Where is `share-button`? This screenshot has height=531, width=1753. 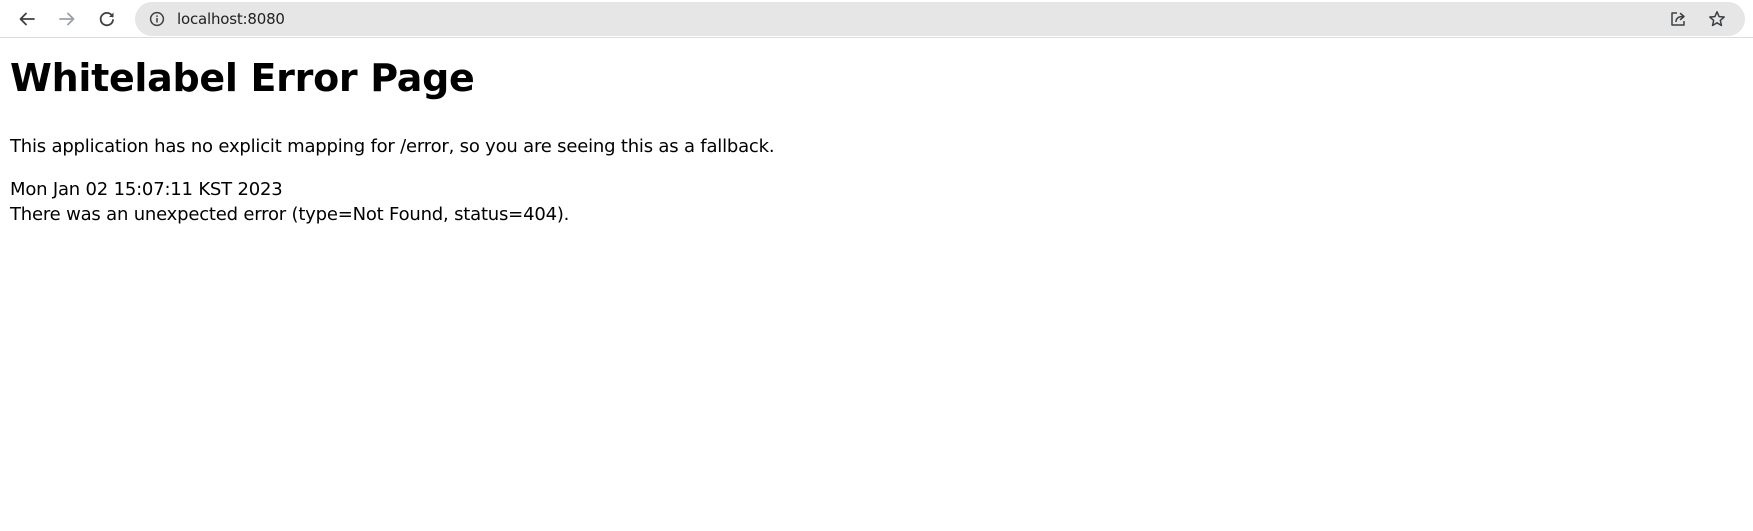 share-button is located at coordinates (1678, 19).